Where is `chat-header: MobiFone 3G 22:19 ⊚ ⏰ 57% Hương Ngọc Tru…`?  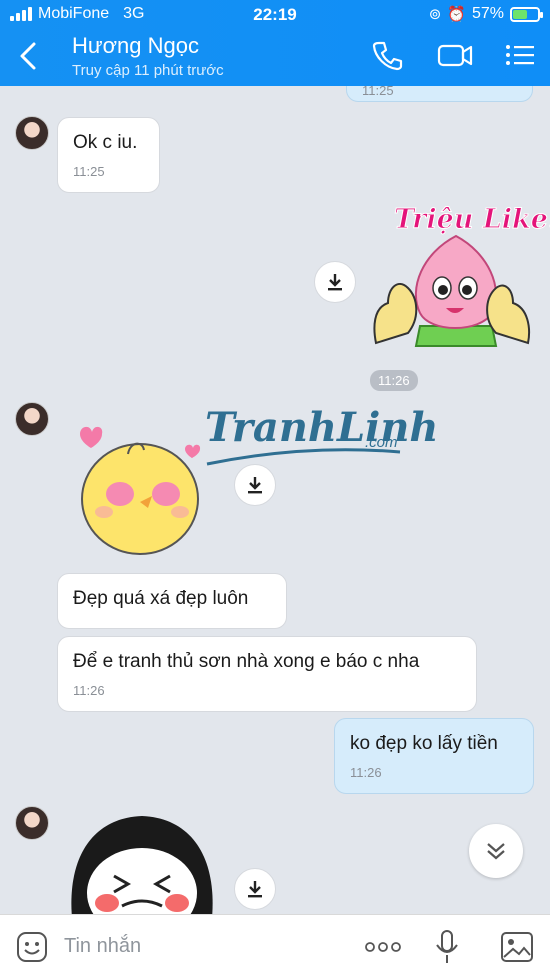 chat-header: MobiFone 3G 22:19 ⊚ ⏰ 57% Hương Ngọc Tru… is located at coordinates (275, 43).